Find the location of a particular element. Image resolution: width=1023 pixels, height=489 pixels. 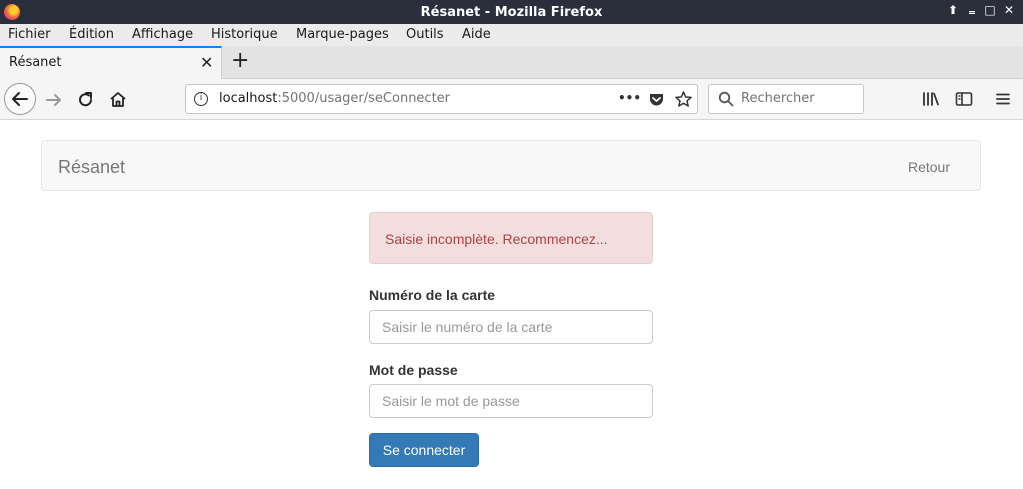

window-maximize-icon: □ is located at coordinates (990, 10).